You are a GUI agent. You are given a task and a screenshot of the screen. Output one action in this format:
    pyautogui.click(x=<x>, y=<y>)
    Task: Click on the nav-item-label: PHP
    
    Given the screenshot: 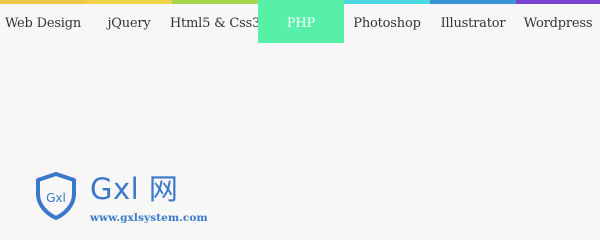 What is the action you would take?
    pyautogui.click(x=301, y=23)
    